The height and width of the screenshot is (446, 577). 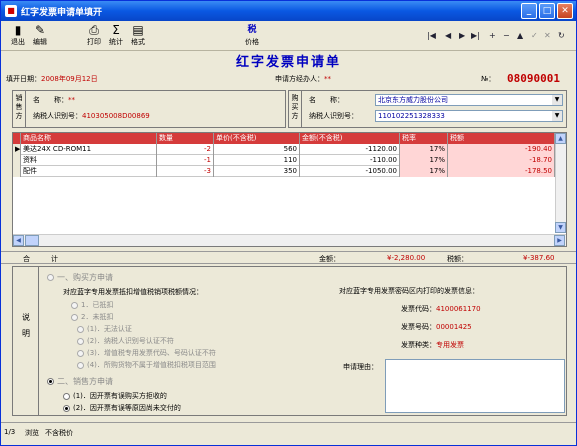 I want to click on reason2-option: (2)．纳税人识别号认证不符, so click(x=125, y=341).